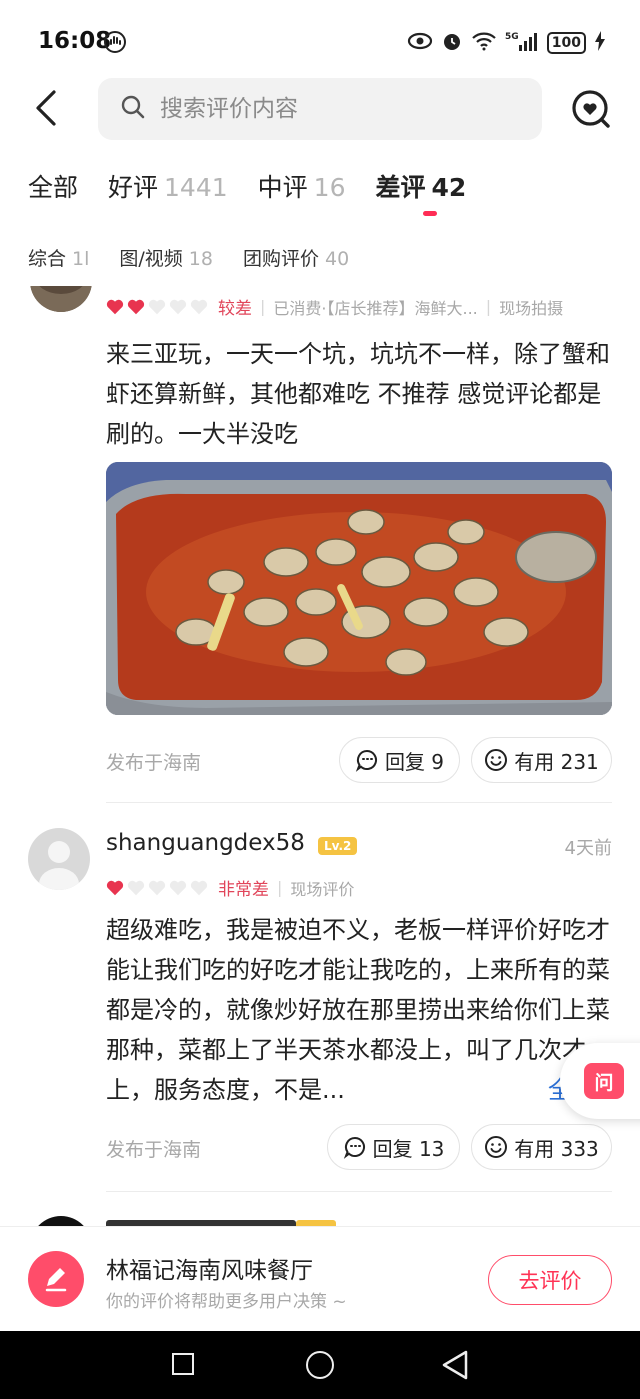  Describe the element at coordinates (302, 186) in the screenshot. I see `tab-neutral: 中评 16` at that location.